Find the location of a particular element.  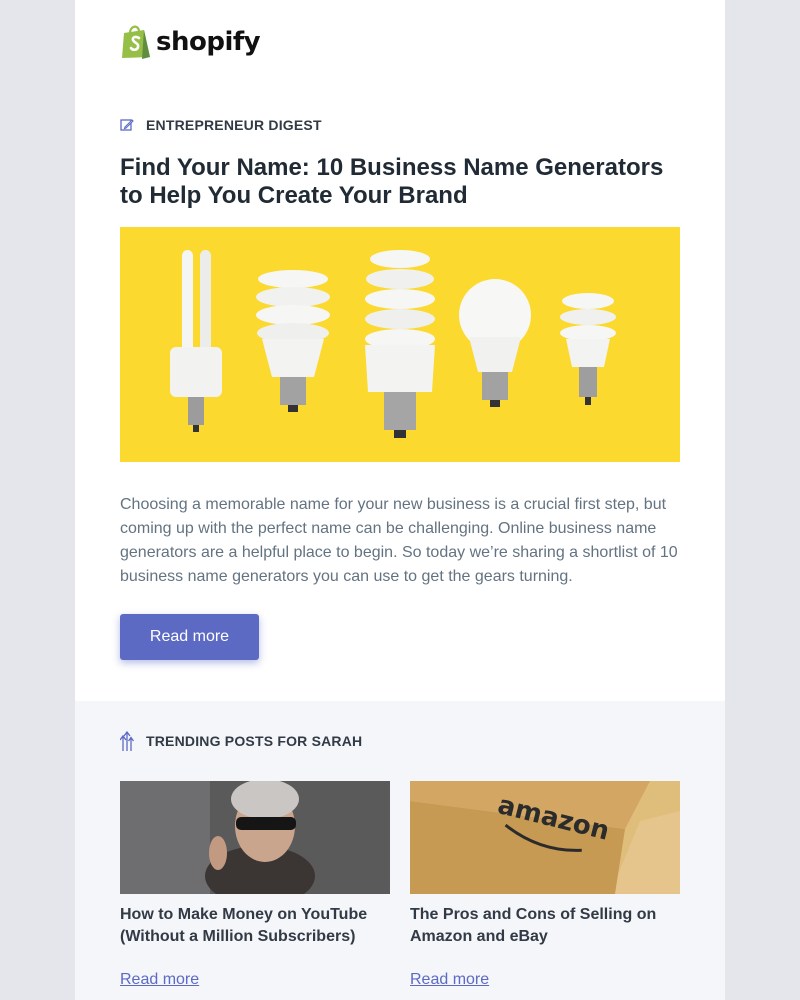

logo-wordmark: shopify is located at coordinates (208, 42).